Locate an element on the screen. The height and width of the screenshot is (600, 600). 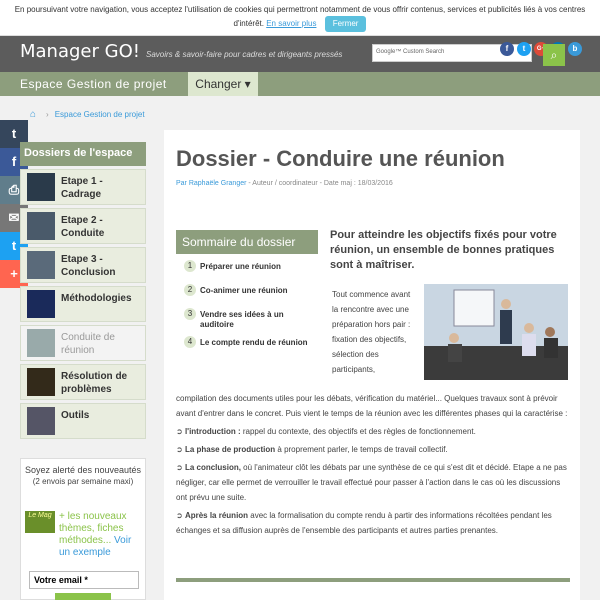
home-icon: ⌂ is located at coordinates (33, 114).